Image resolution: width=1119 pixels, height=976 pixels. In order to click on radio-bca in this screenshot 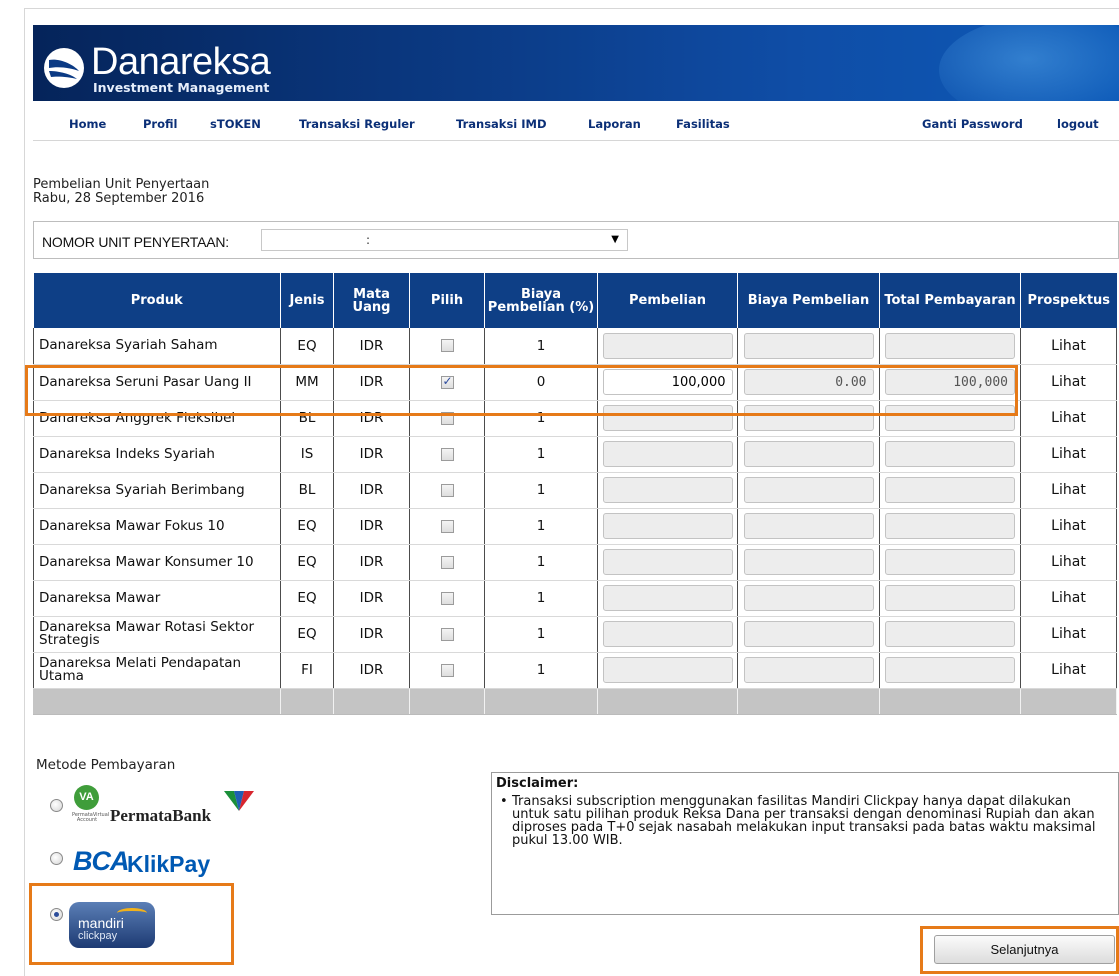, I will do `click(56, 858)`.